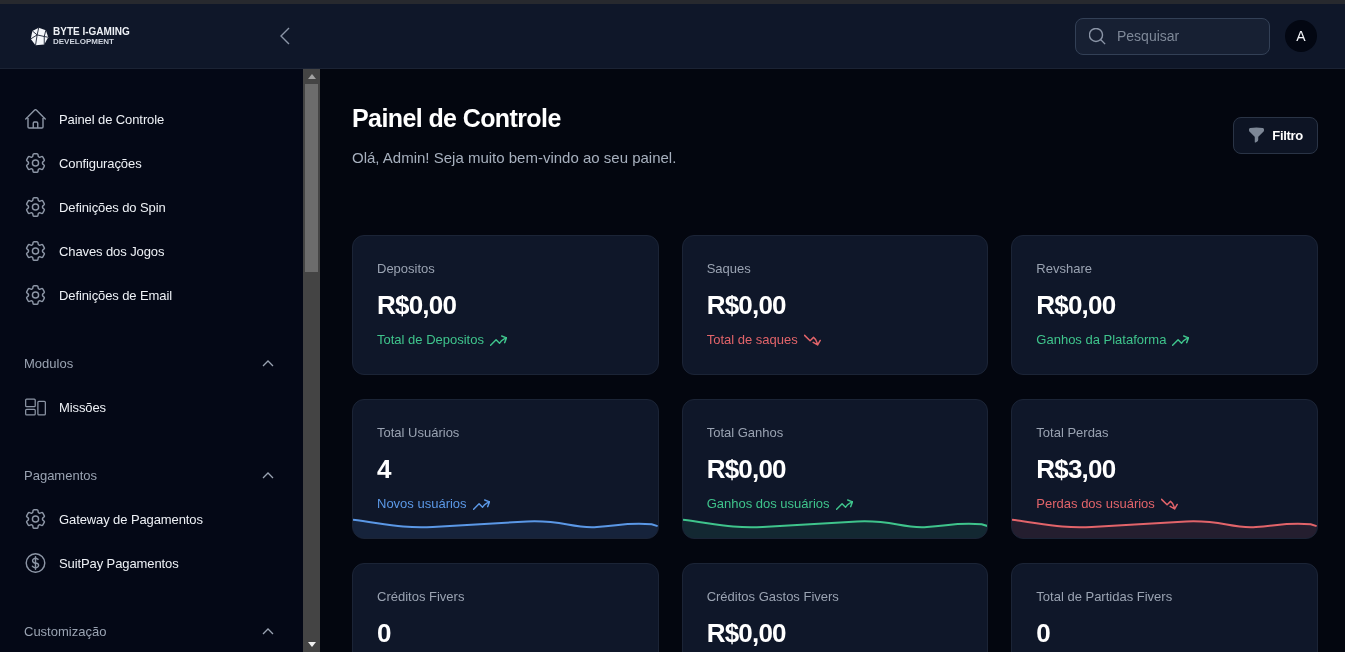 This screenshot has height=652, width=1345. Describe the element at coordinates (1101, 340) in the screenshot. I see `trend-text: Ganhos da Plataforma` at that location.